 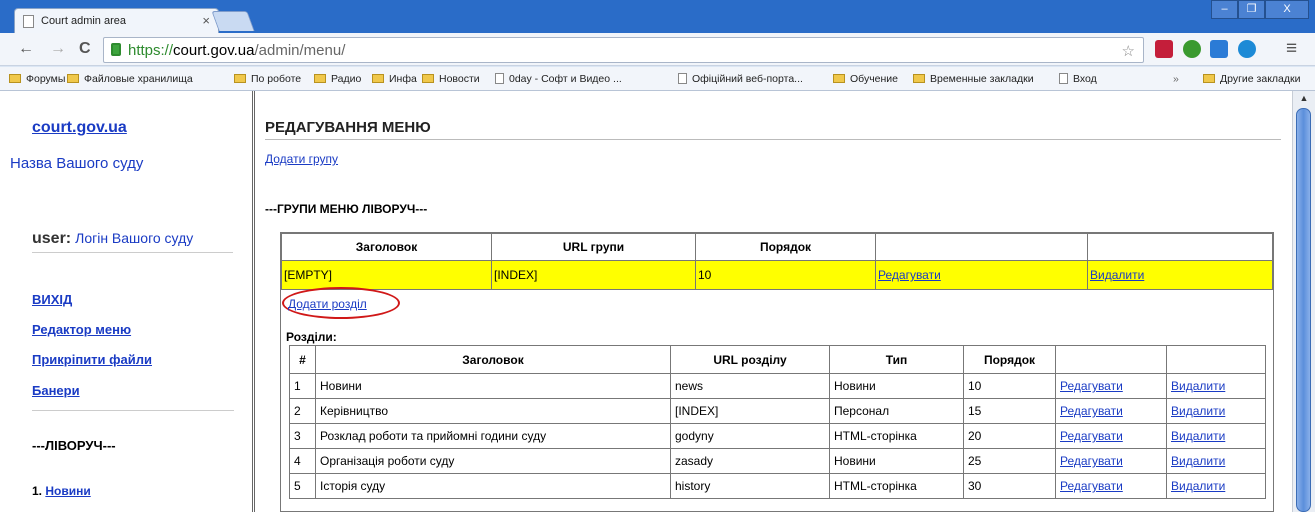 What do you see at coordinates (85, 49) in the screenshot?
I see `reload-icon: C` at bounding box center [85, 49].